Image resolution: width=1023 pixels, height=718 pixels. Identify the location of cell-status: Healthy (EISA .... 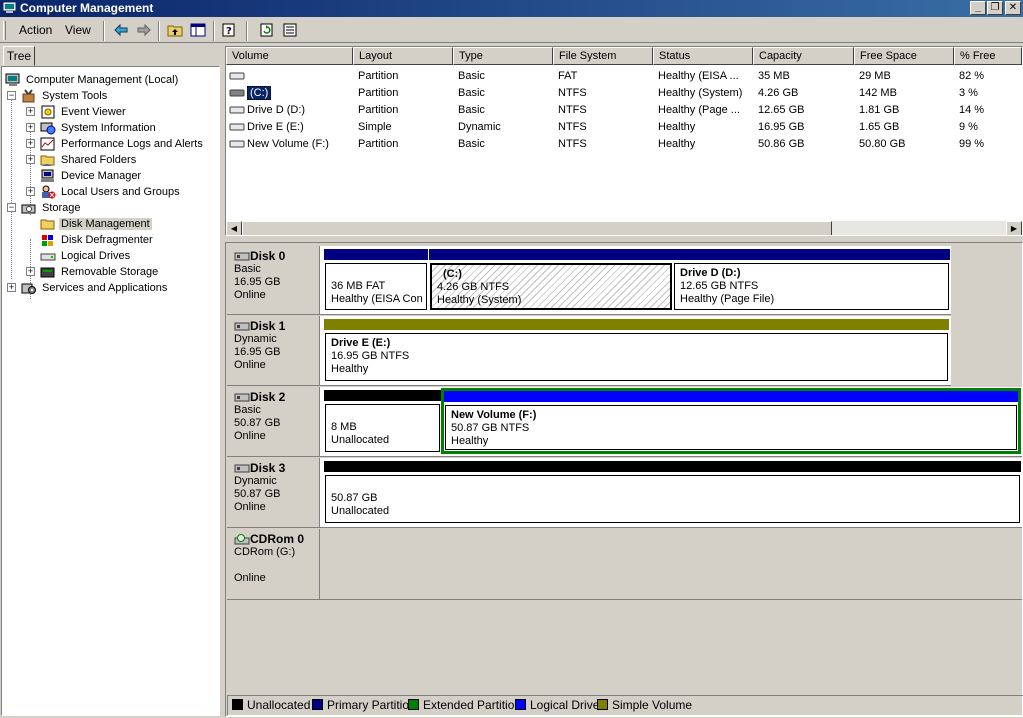
(698, 76).